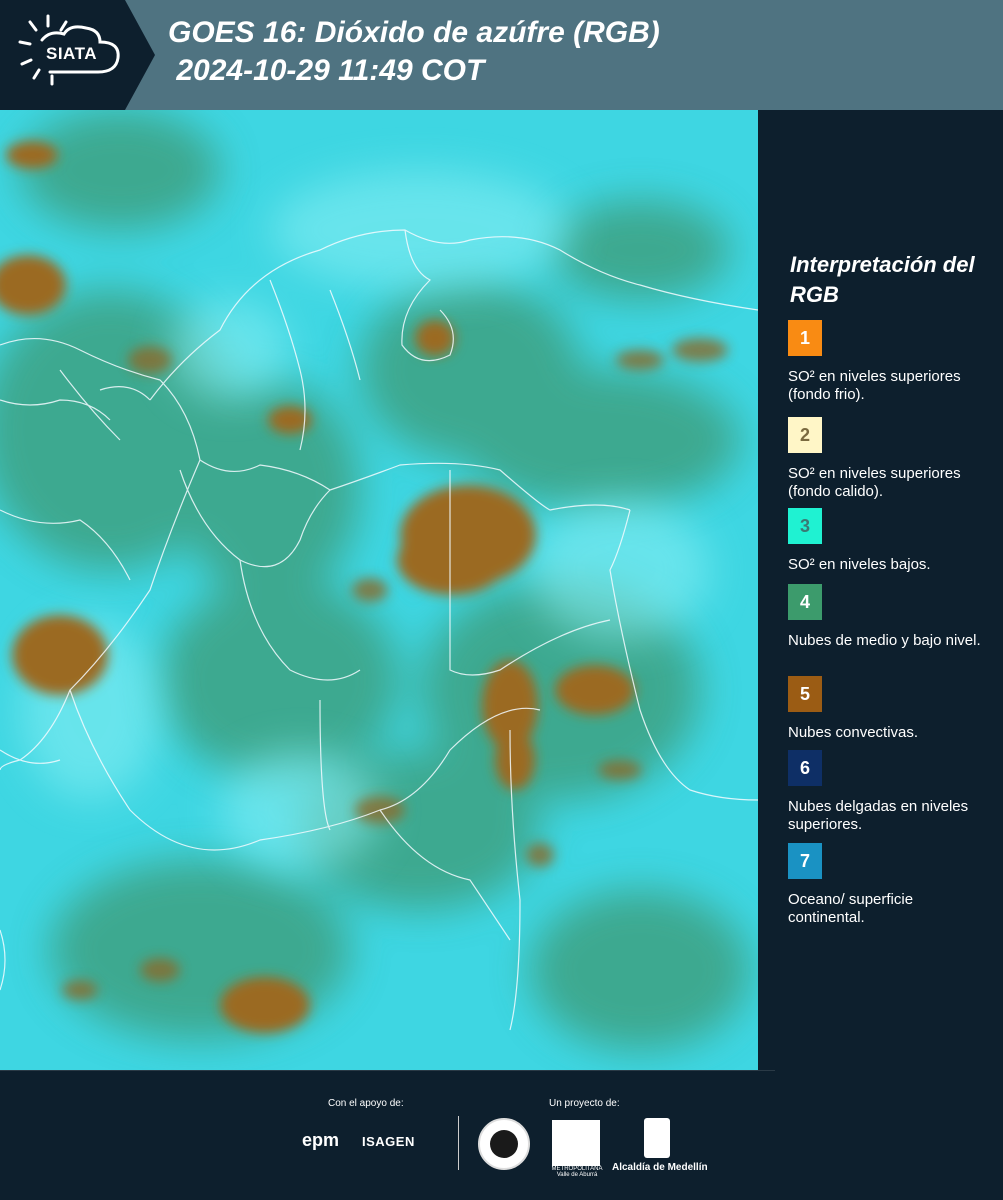 The height and width of the screenshot is (1200, 1003). What do you see at coordinates (890, 792) in the screenshot?
I see `legend-item-6: 6 Nubes delgadas en niveles superiores.` at bounding box center [890, 792].